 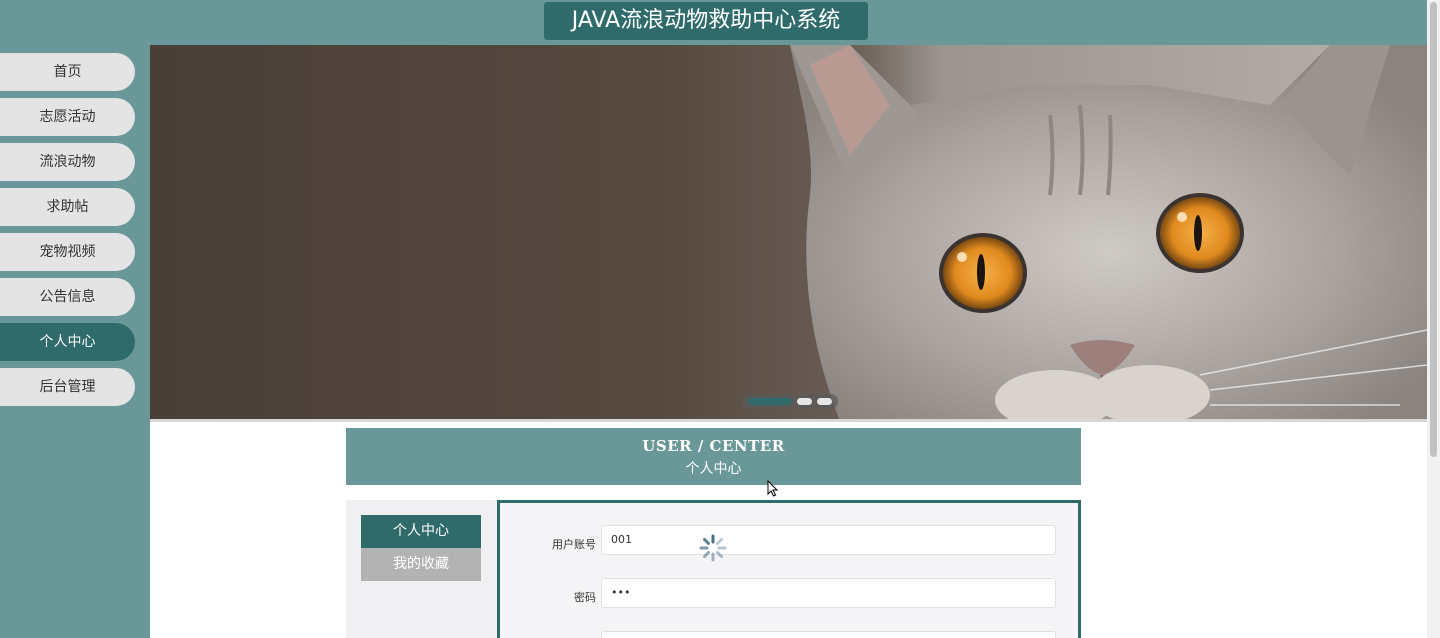 I want to click on password-field: •••, so click(x=828, y=593).